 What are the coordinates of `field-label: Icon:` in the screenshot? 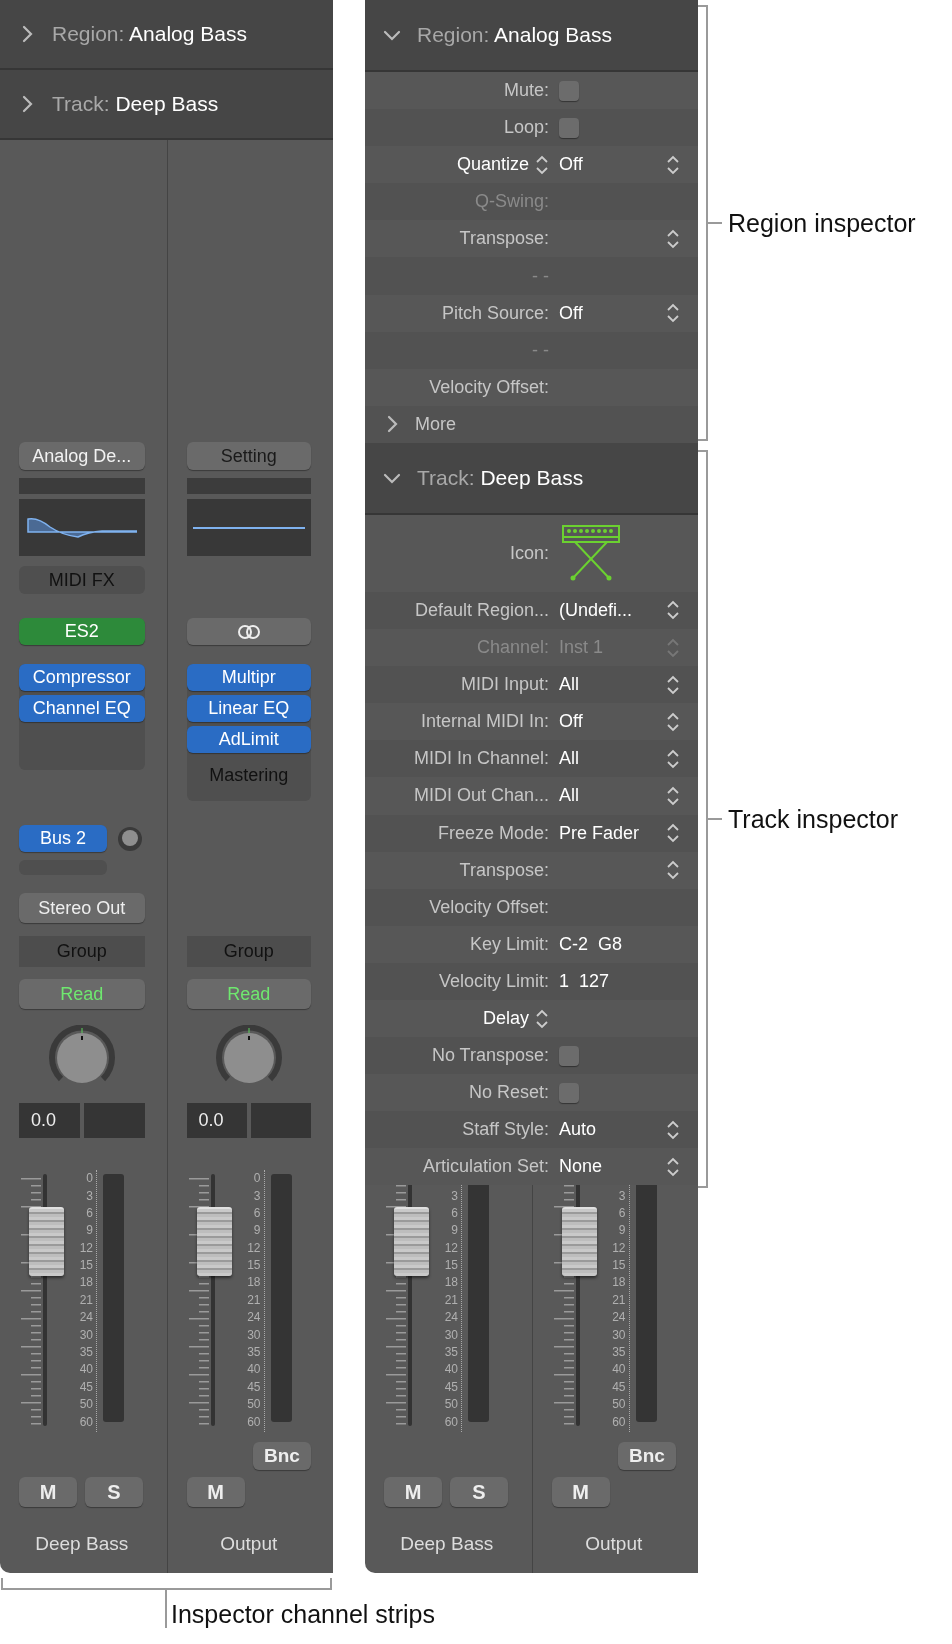 It's located at (529, 553).